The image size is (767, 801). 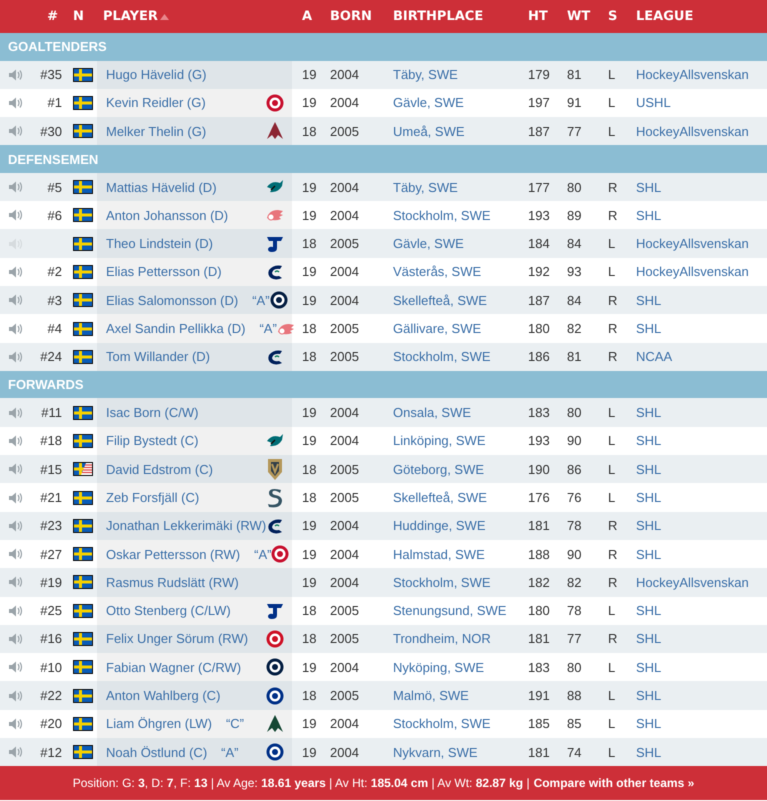 I want to click on player-link: Rasmus Rudslätt (RW), so click(x=172, y=582).